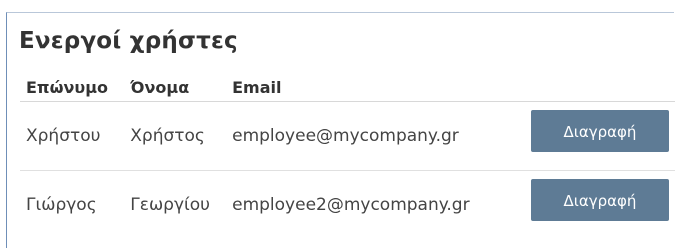 The height and width of the screenshot is (250, 678). What do you see at coordinates (72, 87) in the screenshot?
I see `column-header-last-name: Επώνυμο` at bounding box center [72, 87].